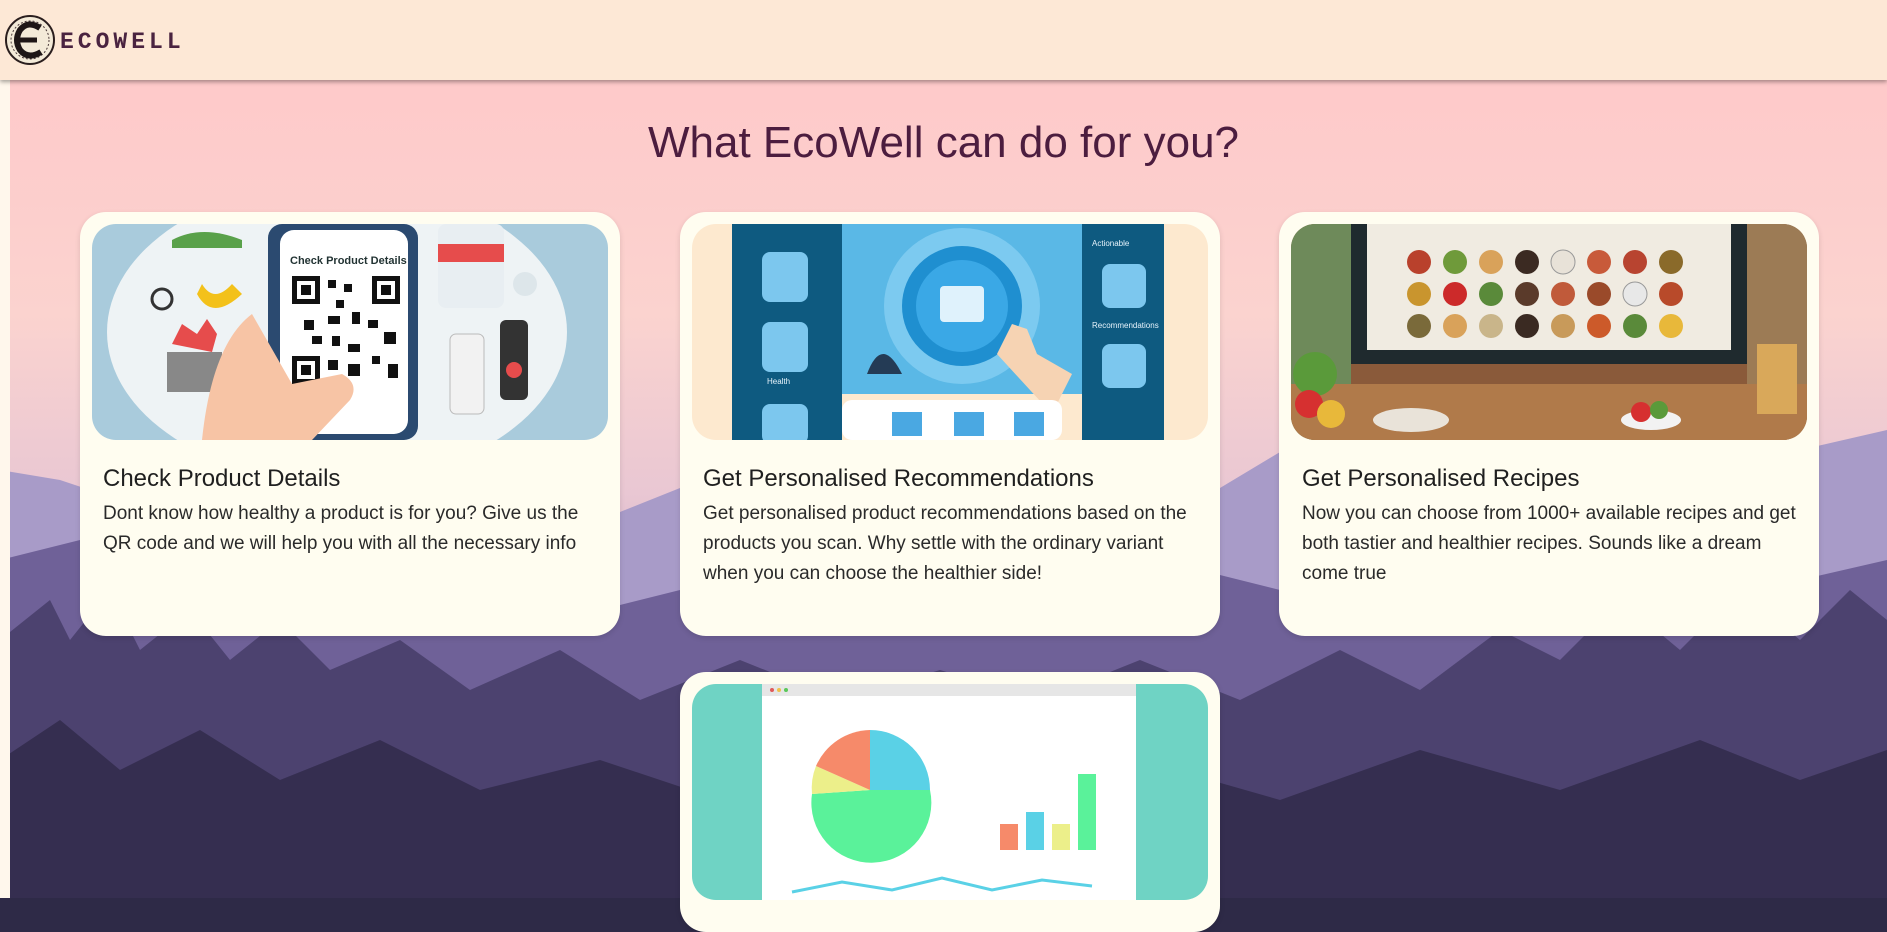 This screenshot has height=932, width=1887. What do you see at coordinates (950, 332) in the screenshot?
I see `recommendations-image: Actionable Recommendations Health` at bounding box center [950, 332].